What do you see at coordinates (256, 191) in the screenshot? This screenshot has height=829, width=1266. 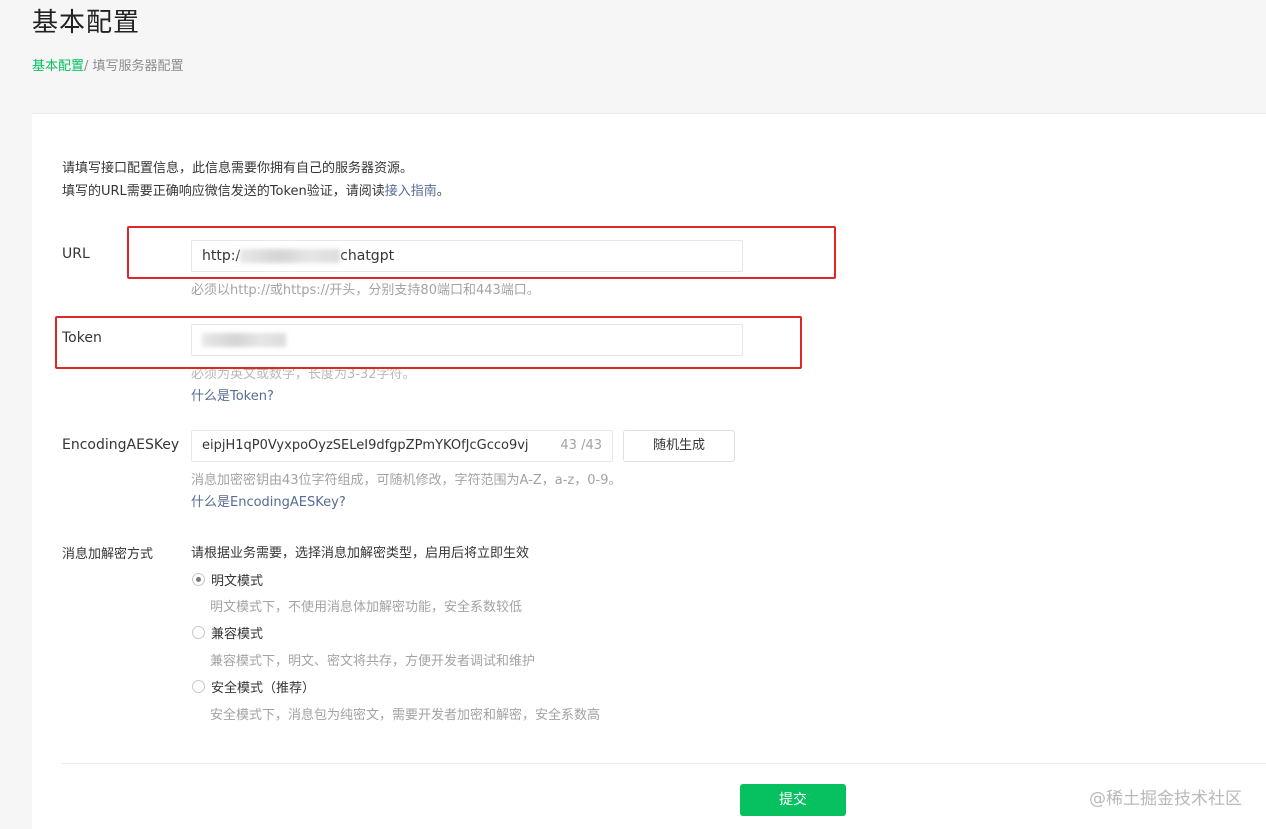 I see `intro-line-2: 填写的URL需要正确响应微信发送的Token验证，请阅读接入指南。` at bounding box center [256, 191].